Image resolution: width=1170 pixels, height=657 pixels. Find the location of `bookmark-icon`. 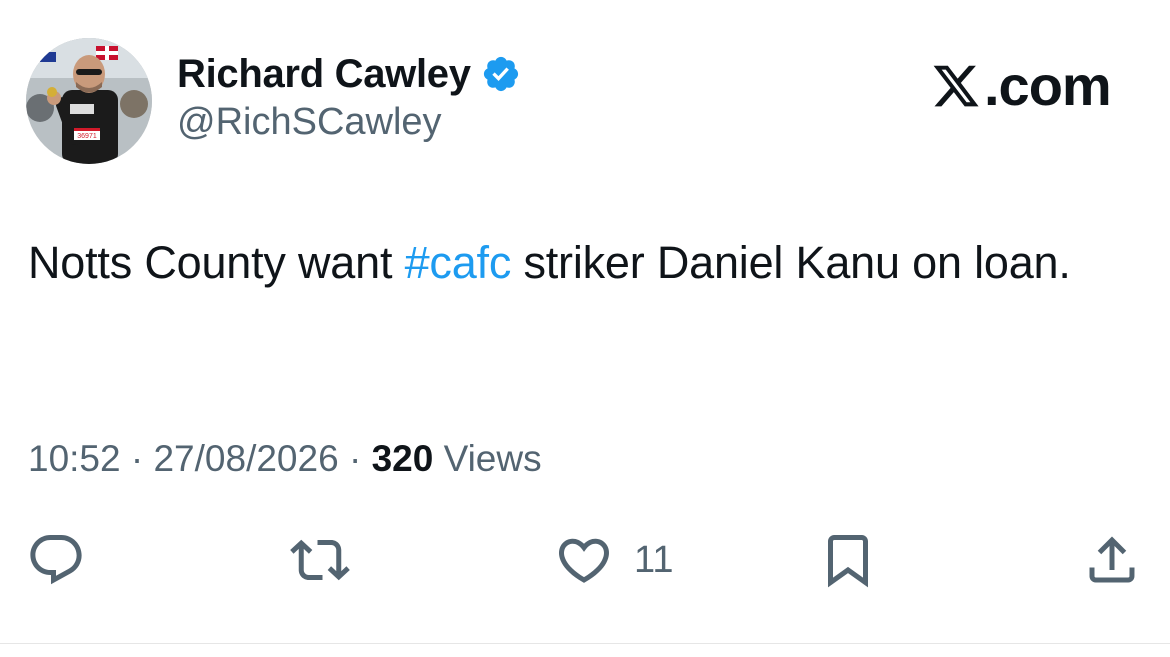

bookmark-icon is located at coordinates (848, 560).